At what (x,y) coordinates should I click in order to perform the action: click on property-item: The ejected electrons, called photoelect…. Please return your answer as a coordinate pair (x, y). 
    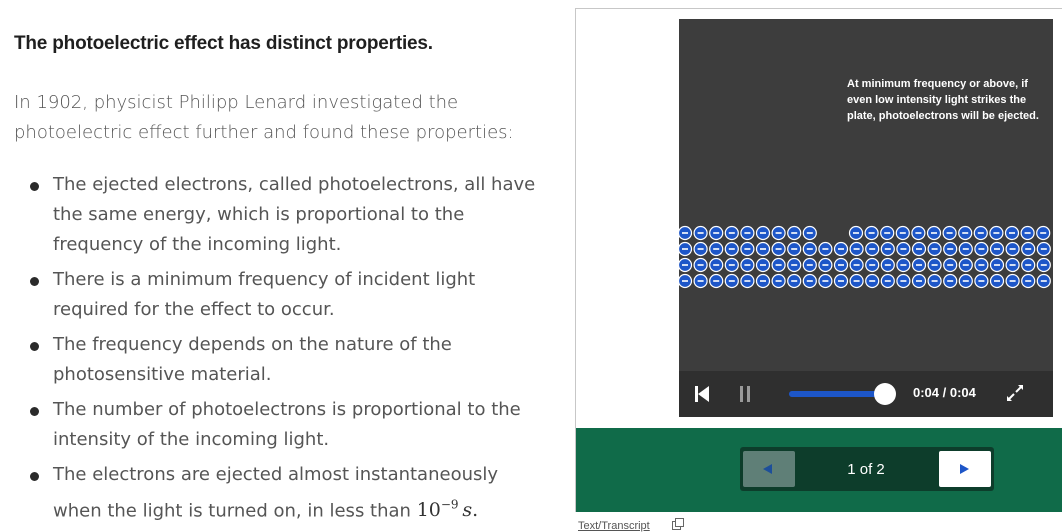
    Looking at the image, I should click on (290, 215).